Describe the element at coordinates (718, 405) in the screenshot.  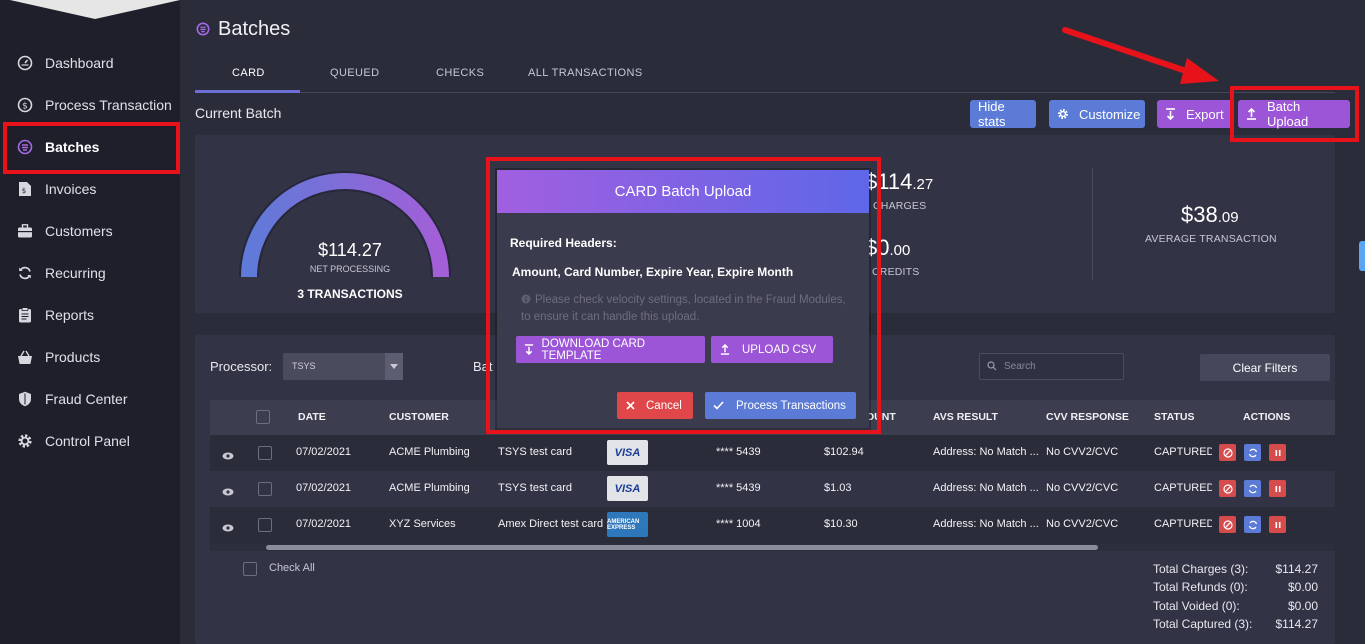
I see `check-icon` at that location.